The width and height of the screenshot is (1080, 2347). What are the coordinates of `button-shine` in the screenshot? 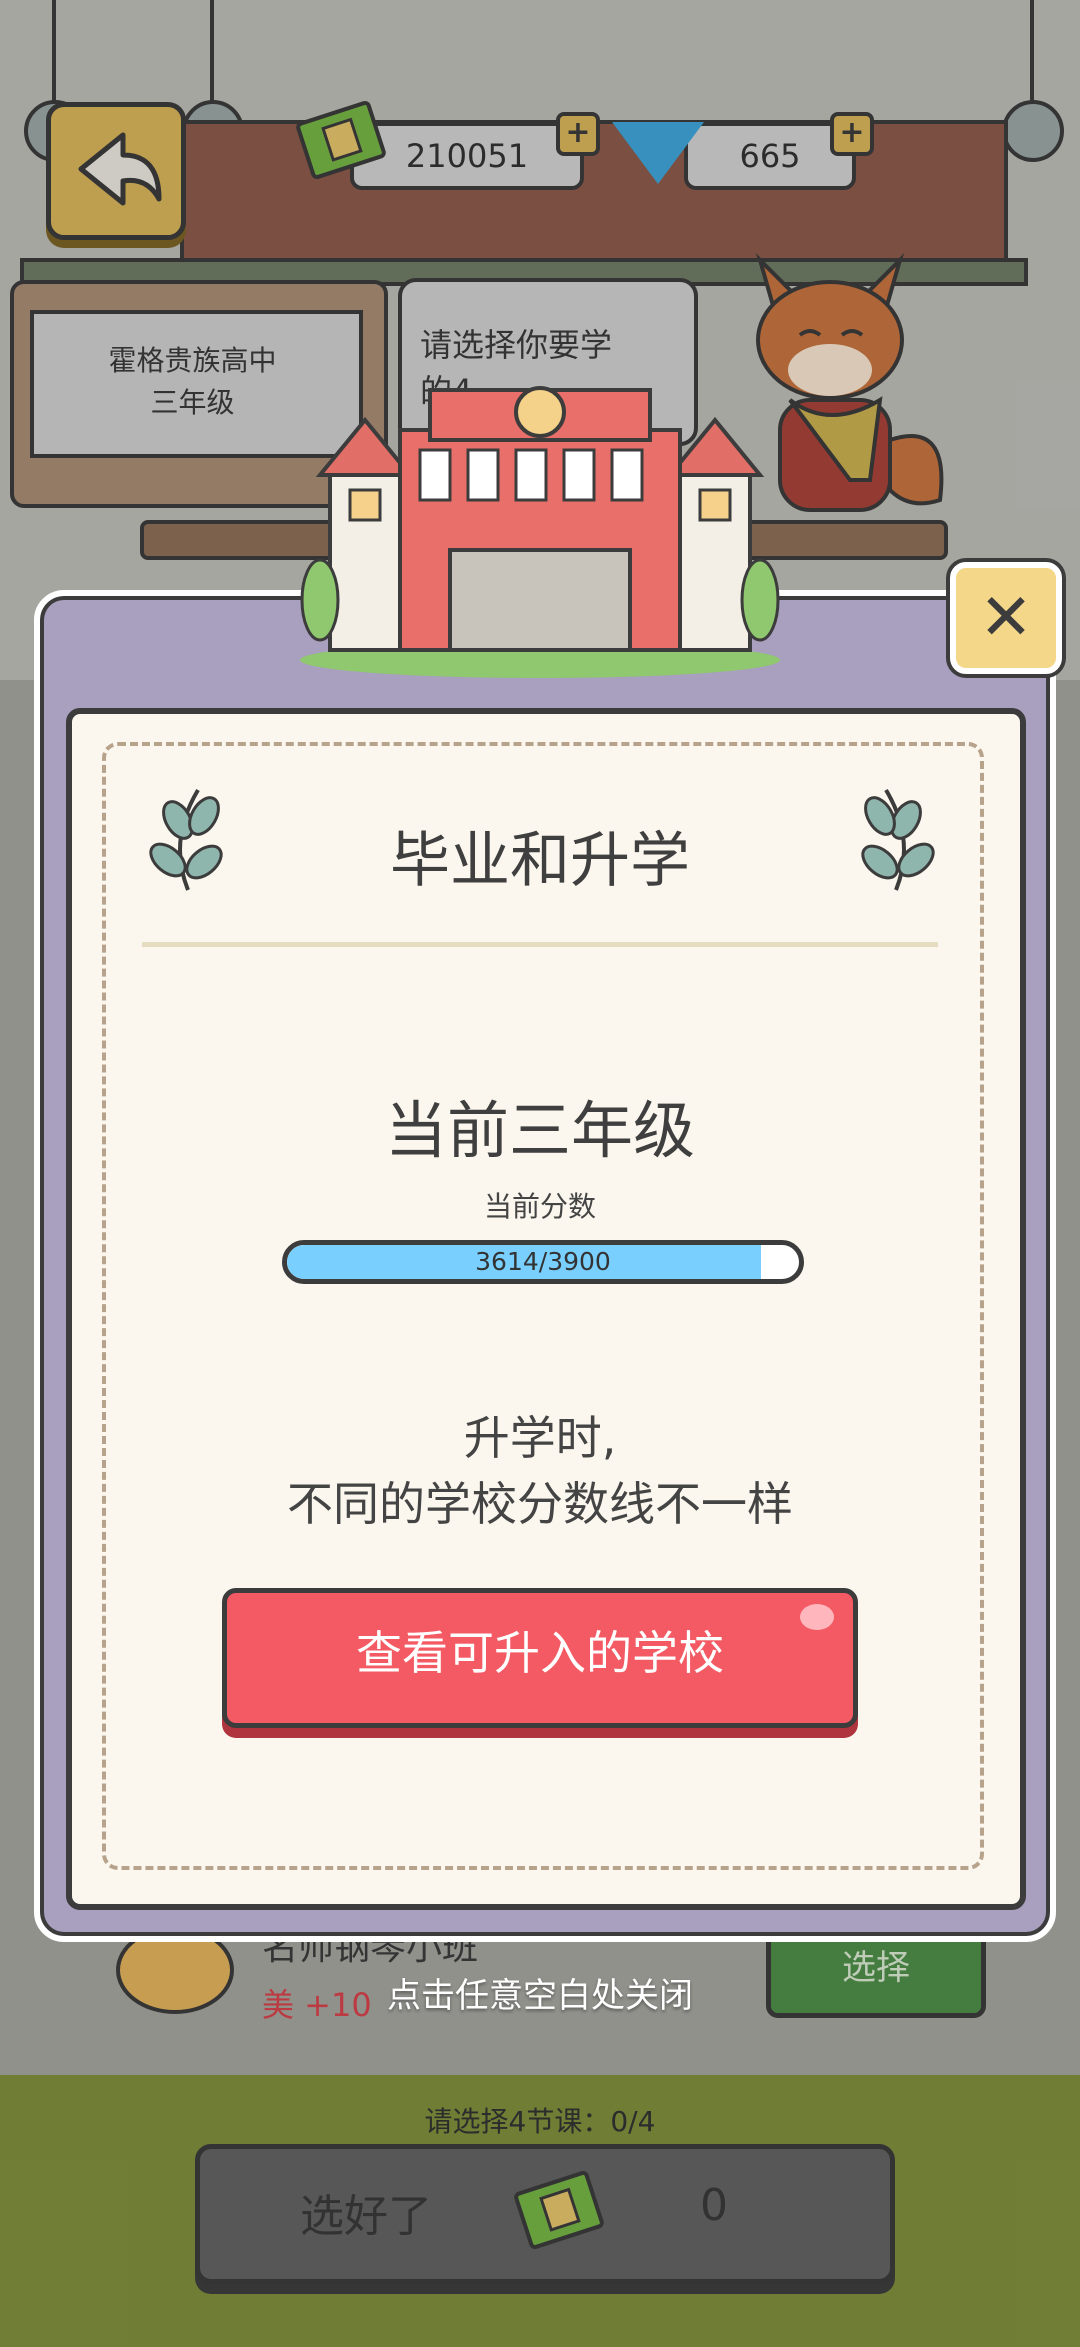 It's located at (817, 1617).